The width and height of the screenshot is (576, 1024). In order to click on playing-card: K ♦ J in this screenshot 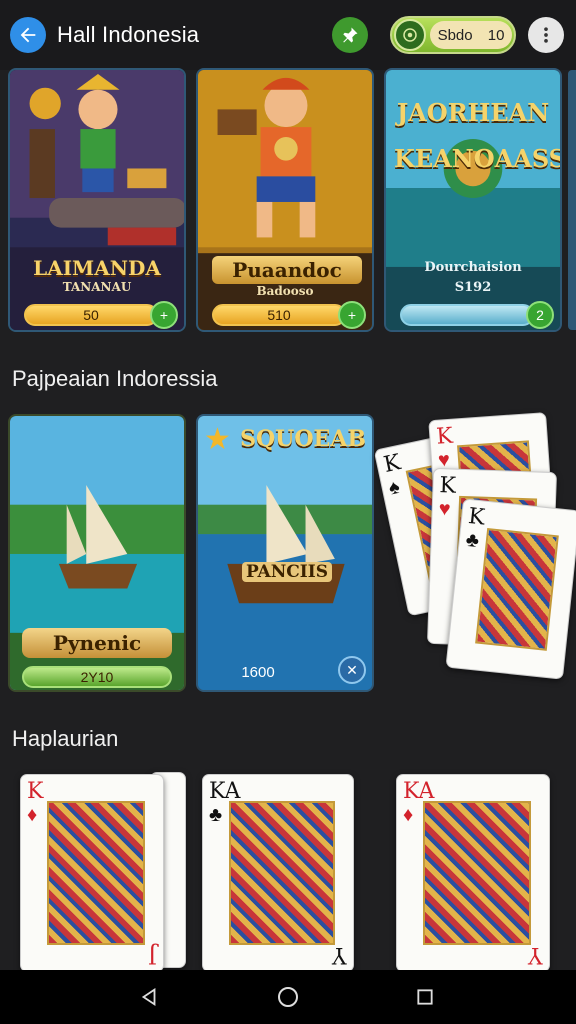, I will do `click(92, 873)`.